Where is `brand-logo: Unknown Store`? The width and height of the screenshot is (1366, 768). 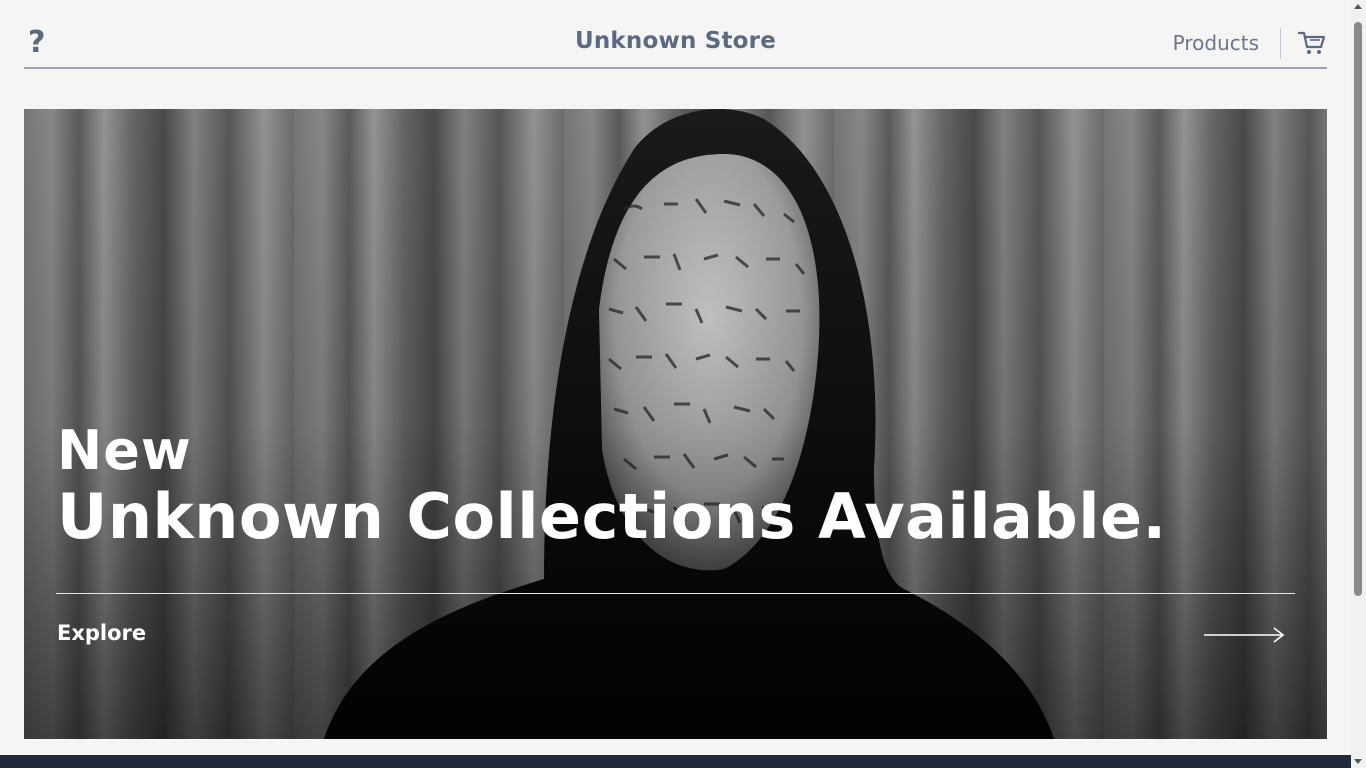
brand-logo: Unknown Store is located at coordinates (675, 41).